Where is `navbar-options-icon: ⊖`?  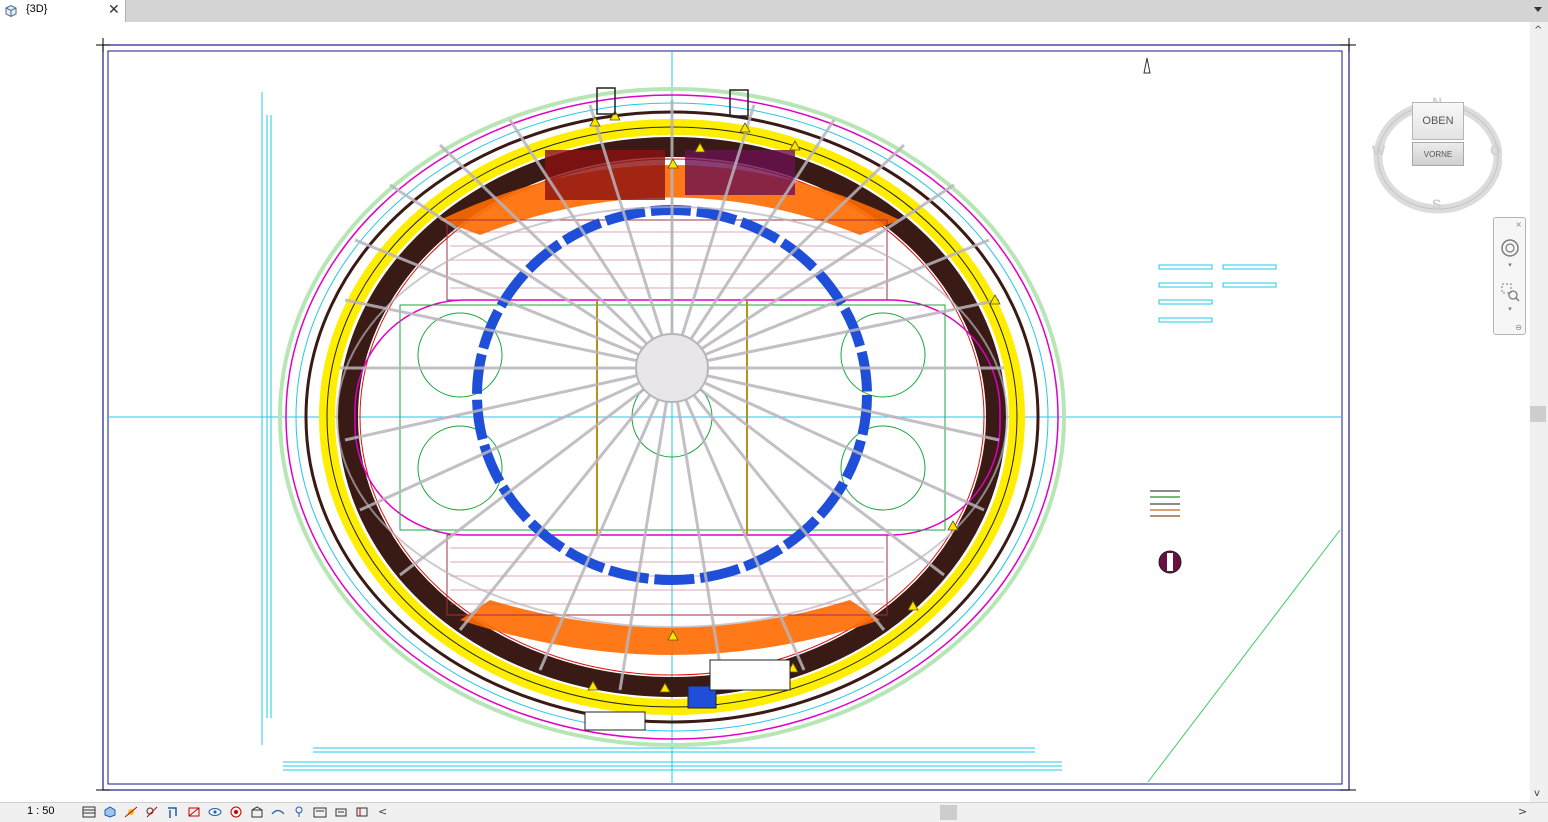
navbar-options-icon: ⊖ is located at coordinates (1518, 327).